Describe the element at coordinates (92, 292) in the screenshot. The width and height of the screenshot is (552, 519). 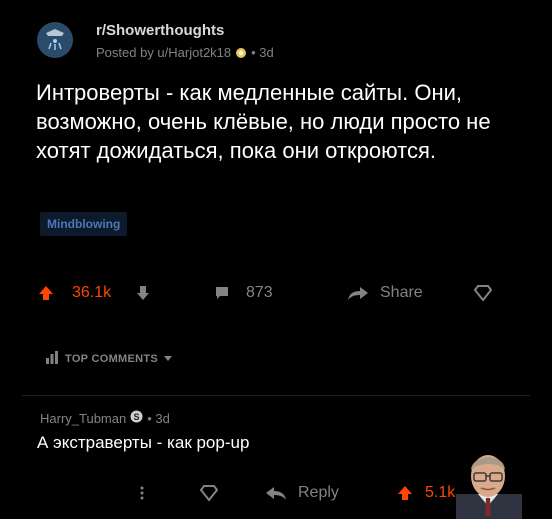
I see `post-score: 36.1k` at that location.